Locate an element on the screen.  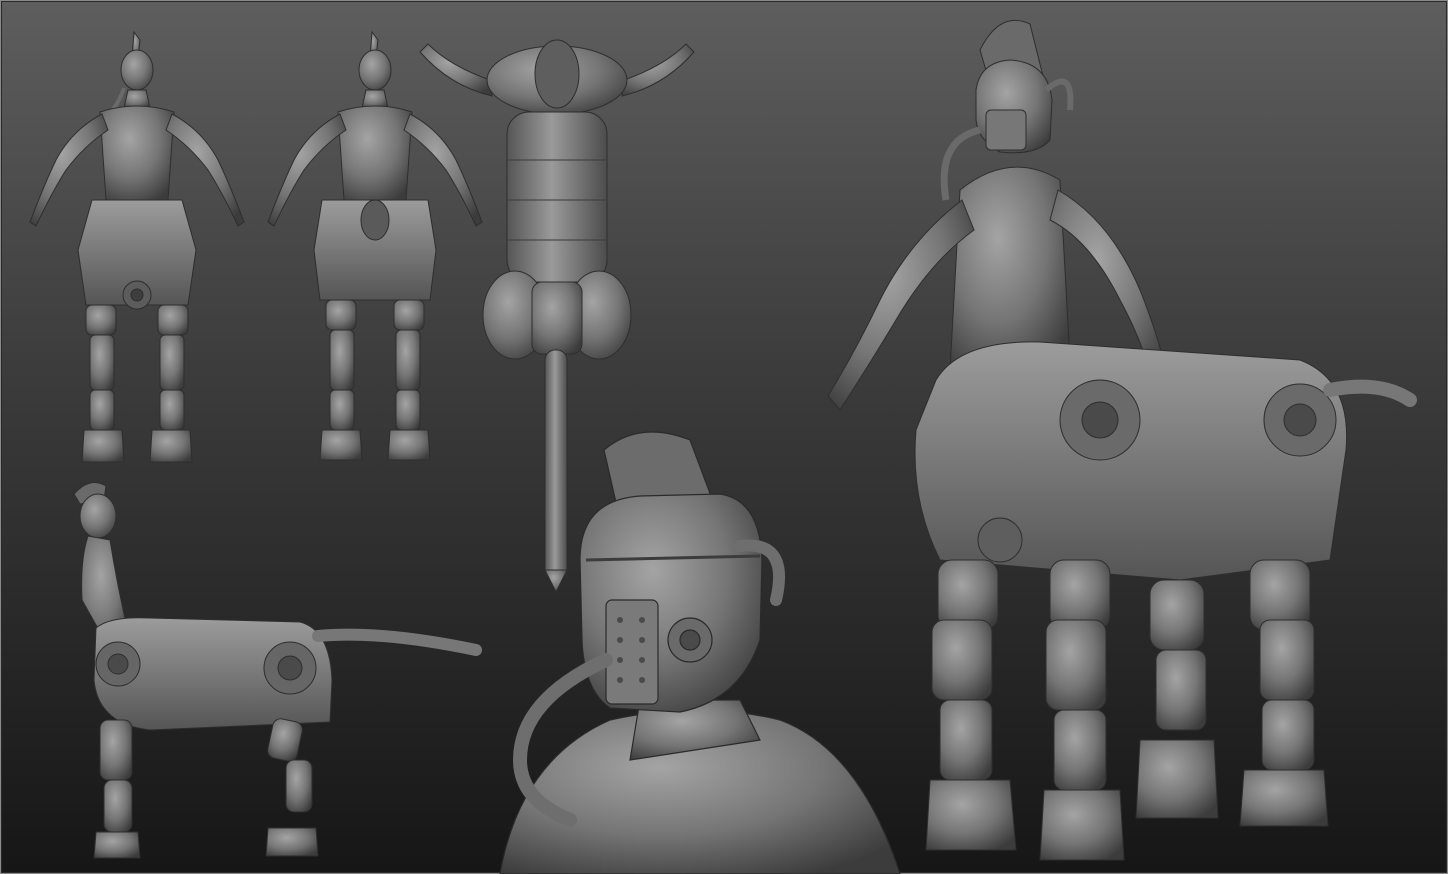
centaur-back-view is located at coordinates (375, 245).